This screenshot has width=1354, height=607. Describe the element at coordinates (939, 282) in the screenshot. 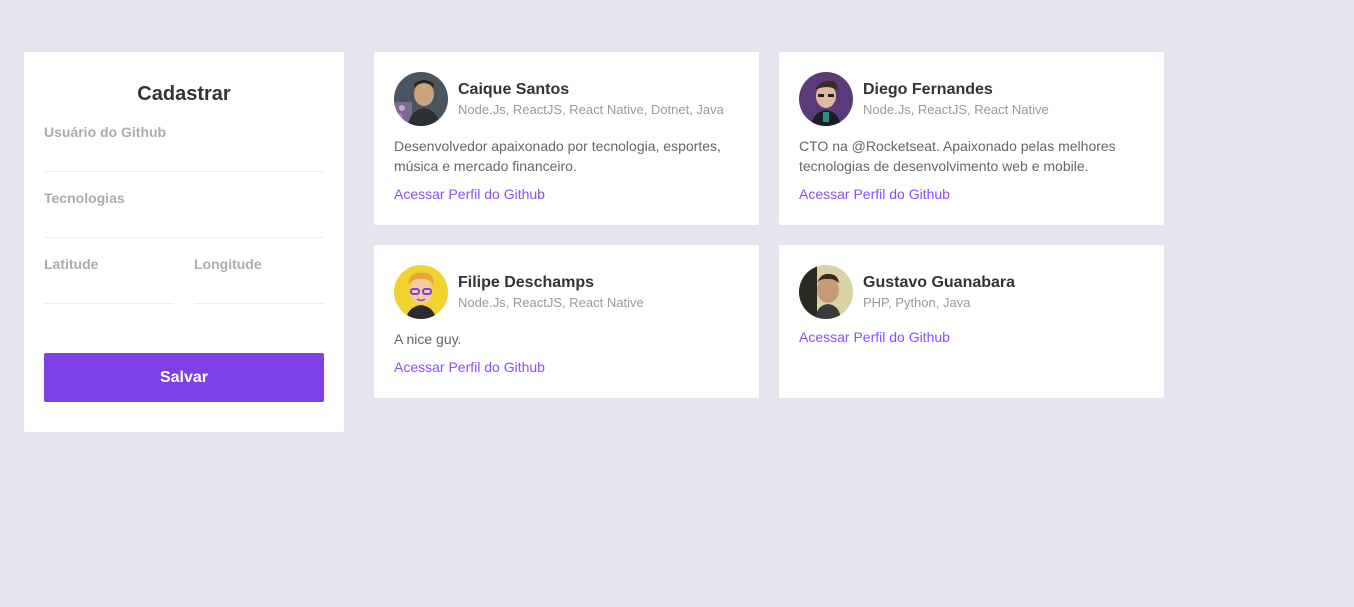

I see `dev-name: Gustavo Guanabara` at that location.